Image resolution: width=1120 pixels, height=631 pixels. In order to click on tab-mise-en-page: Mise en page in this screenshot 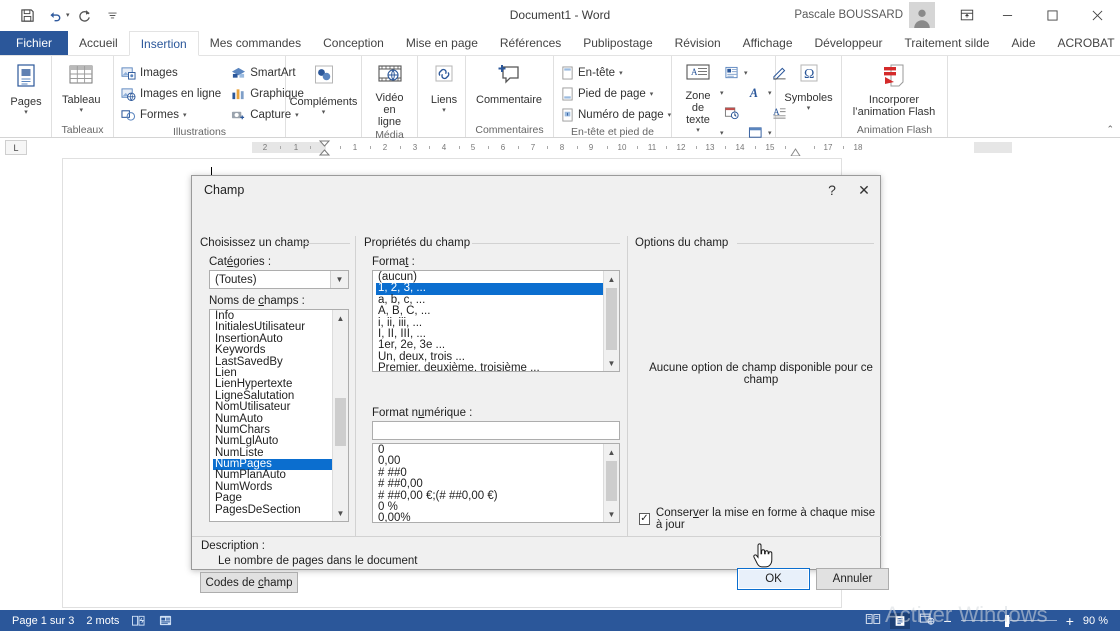, I will do `click(442, 43)`.